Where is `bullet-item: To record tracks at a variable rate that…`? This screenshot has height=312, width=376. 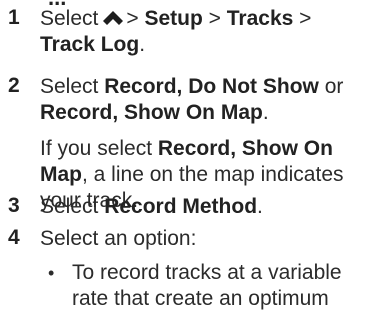 bullet-item: To record tracks at a variable rate that… is located at coordinates (207, 285).